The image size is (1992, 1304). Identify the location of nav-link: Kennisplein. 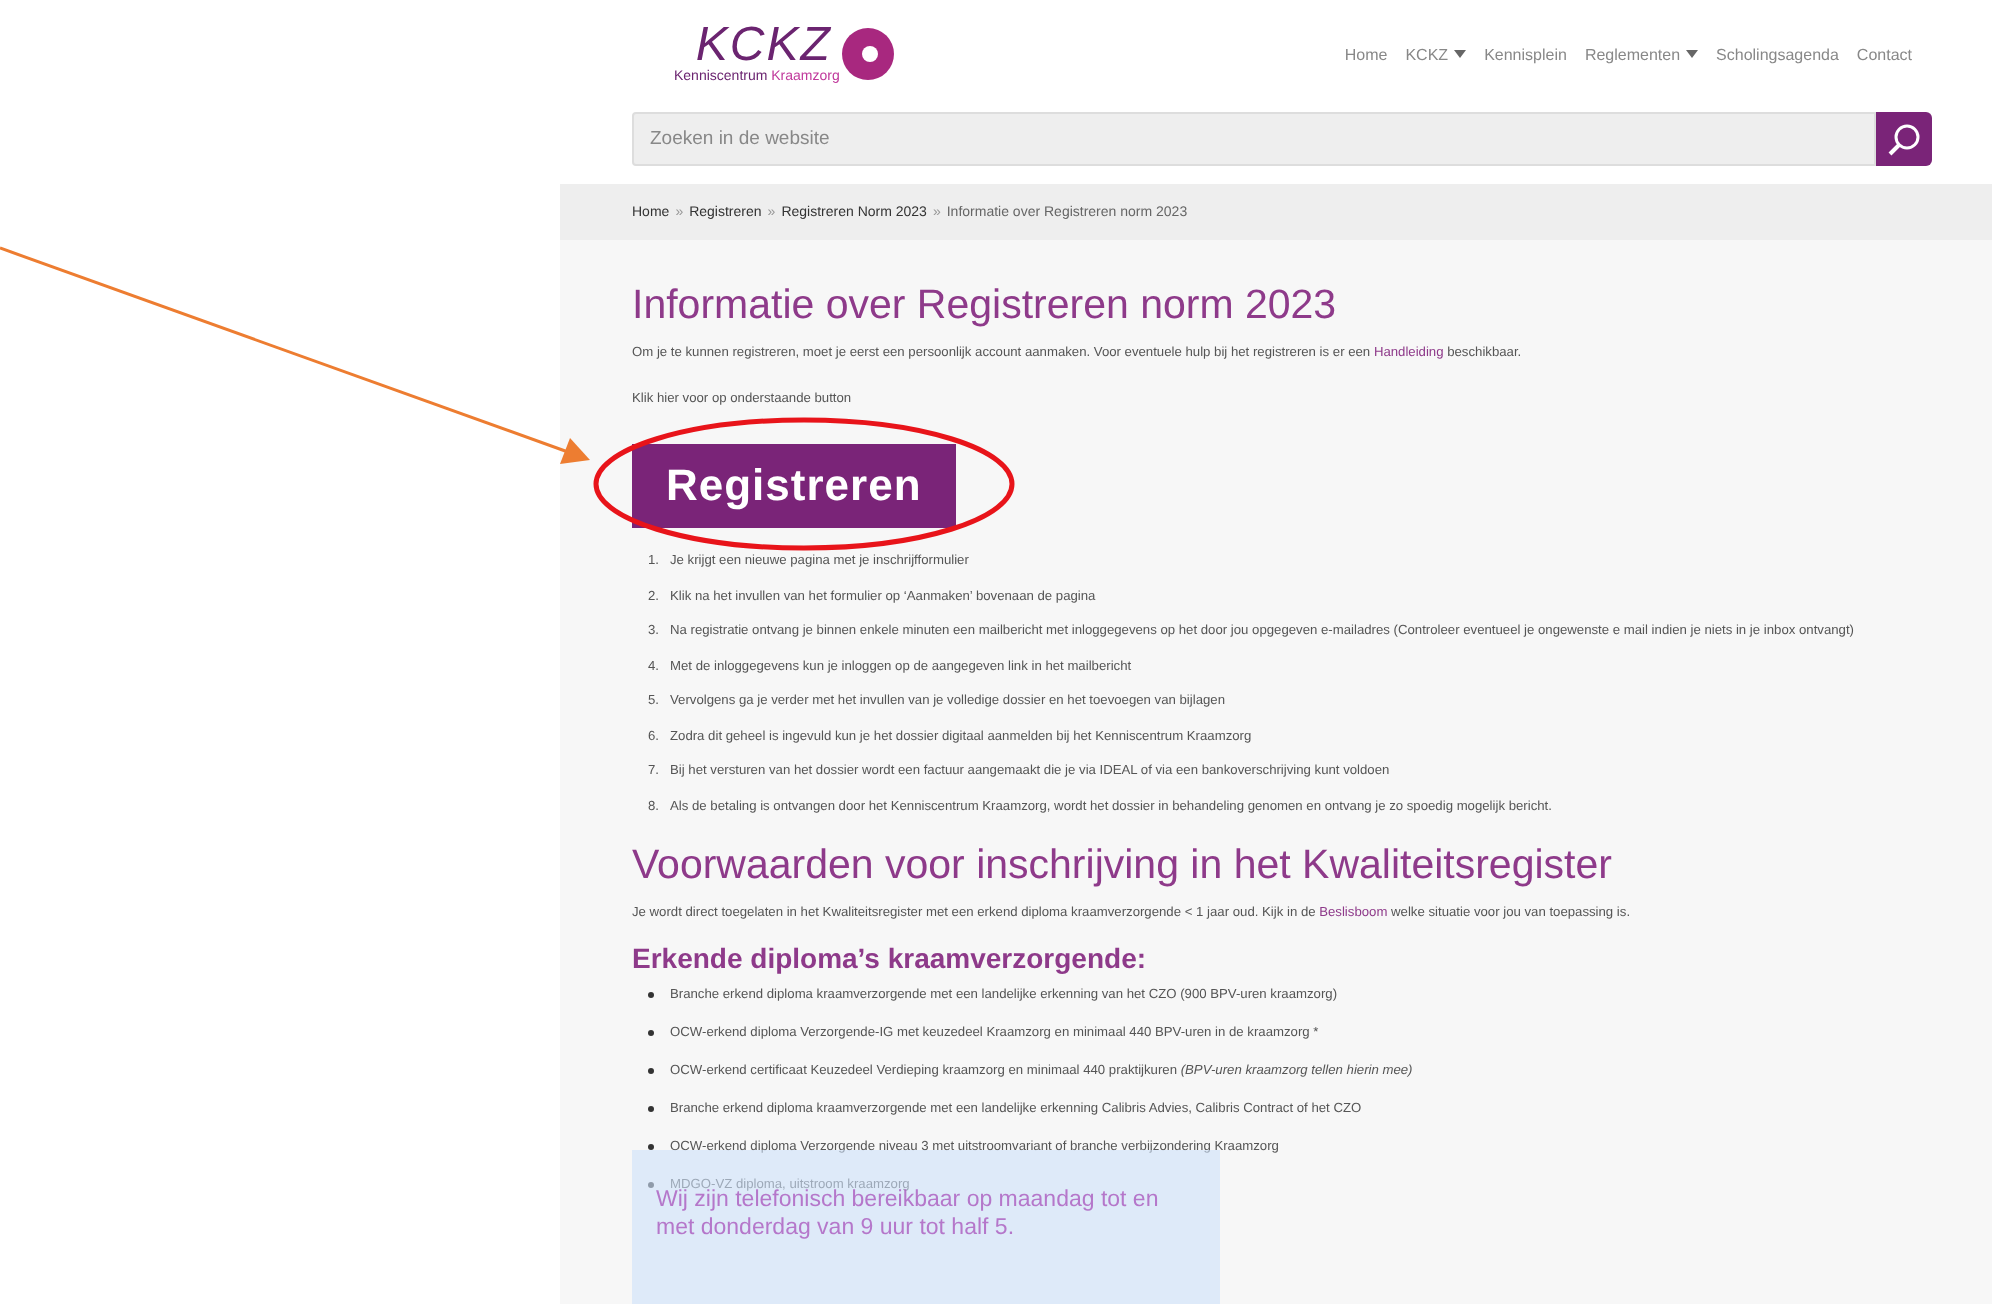
(1525, 54).